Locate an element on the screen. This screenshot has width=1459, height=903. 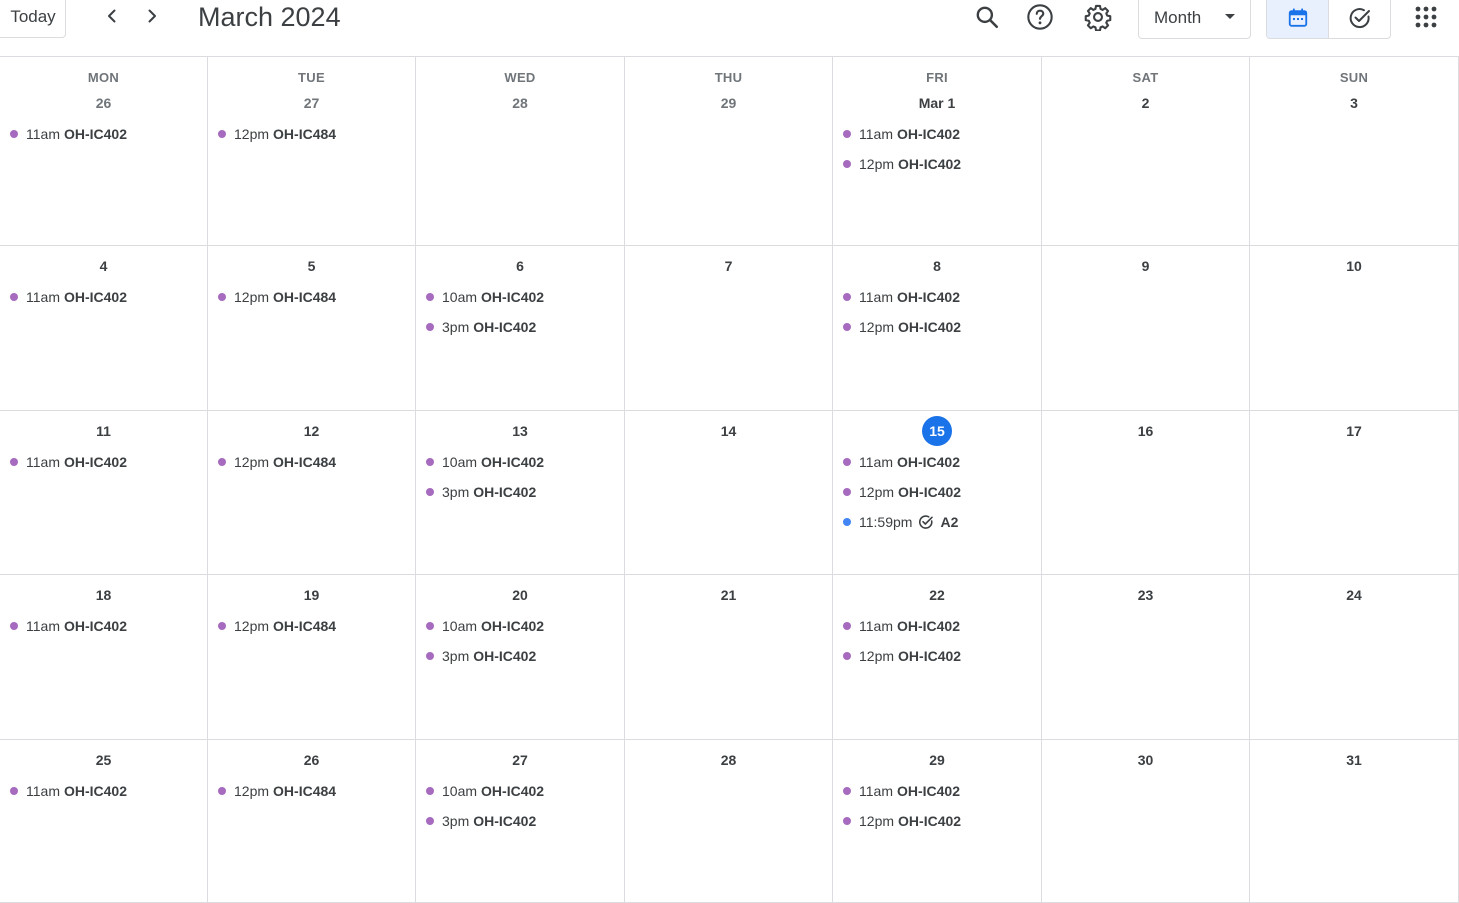
day-number: 31 is located at coordinates (1354, 760).